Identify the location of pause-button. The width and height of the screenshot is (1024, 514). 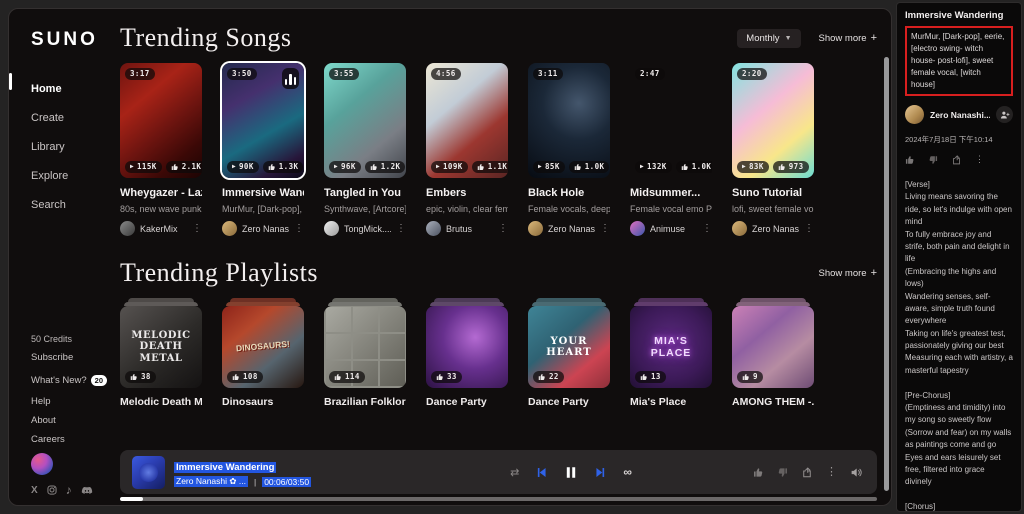
(571, 472).